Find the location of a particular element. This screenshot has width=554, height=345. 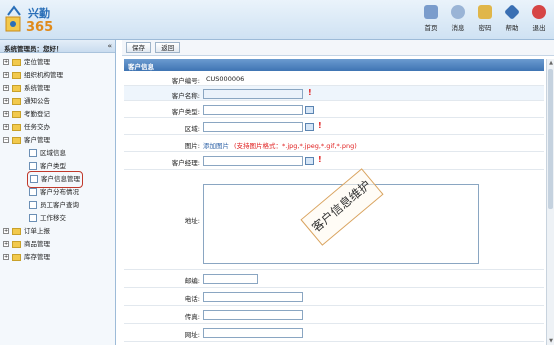

region-select is located at coordinates (253, 127).